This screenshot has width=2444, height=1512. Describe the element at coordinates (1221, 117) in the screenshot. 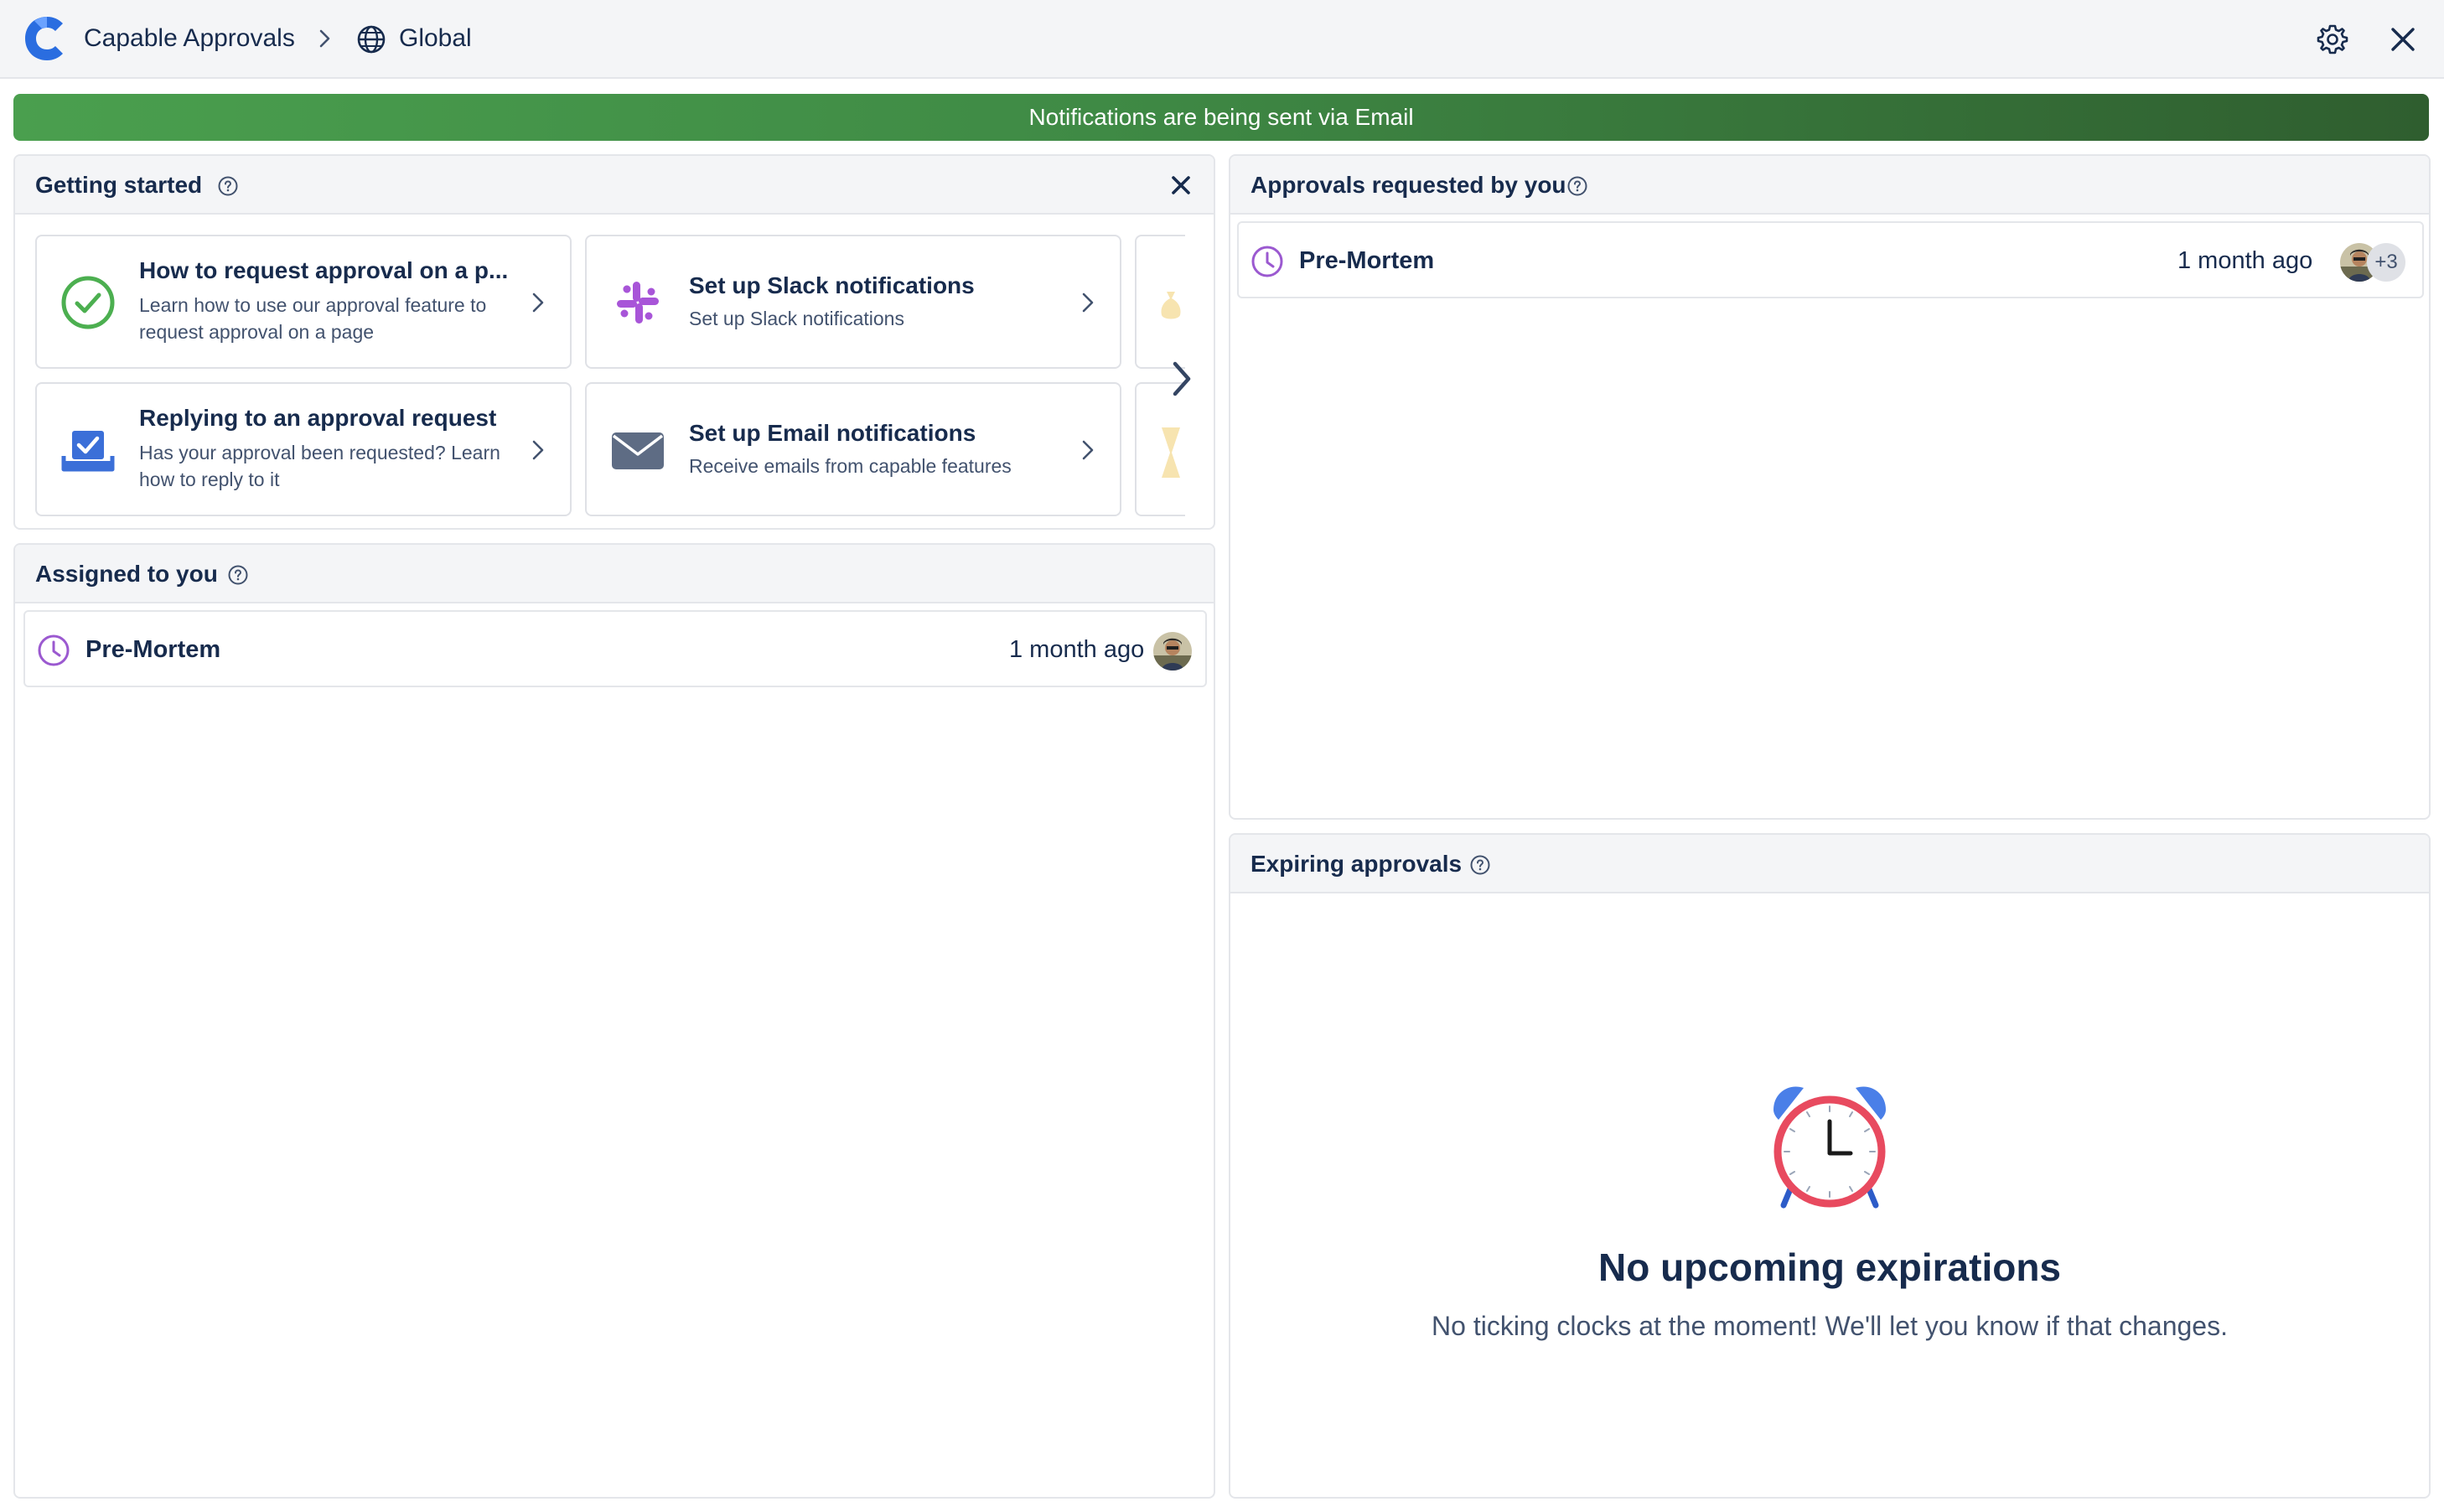

I see `notification-banner: Notifications are being sent via Email` at that location.